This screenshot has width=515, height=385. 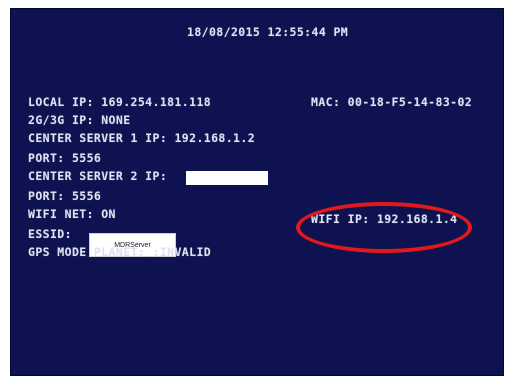 I want to click on datetime-display: 18/08/2015 12:55:44 PM, so click(x=268, y=32).